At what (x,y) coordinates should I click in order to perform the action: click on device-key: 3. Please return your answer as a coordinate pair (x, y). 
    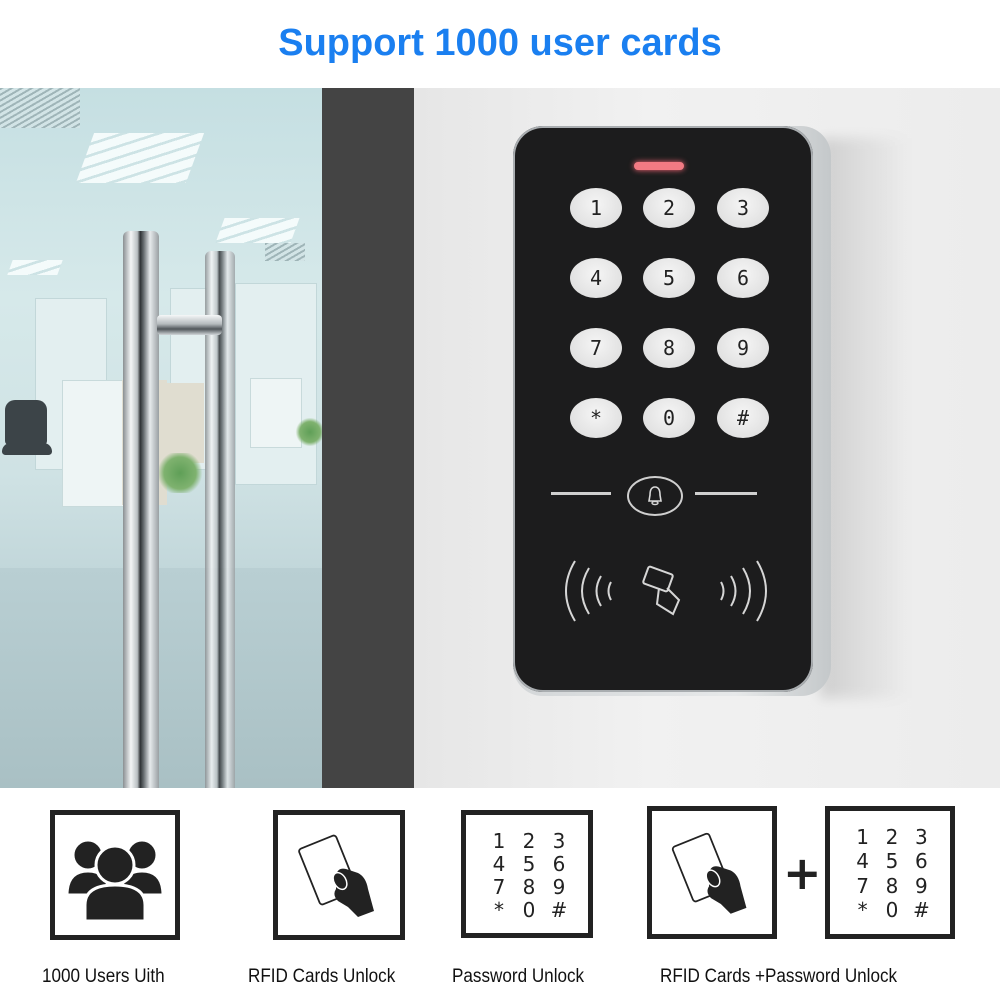
    Looking at the image, I should click on (743, 208).